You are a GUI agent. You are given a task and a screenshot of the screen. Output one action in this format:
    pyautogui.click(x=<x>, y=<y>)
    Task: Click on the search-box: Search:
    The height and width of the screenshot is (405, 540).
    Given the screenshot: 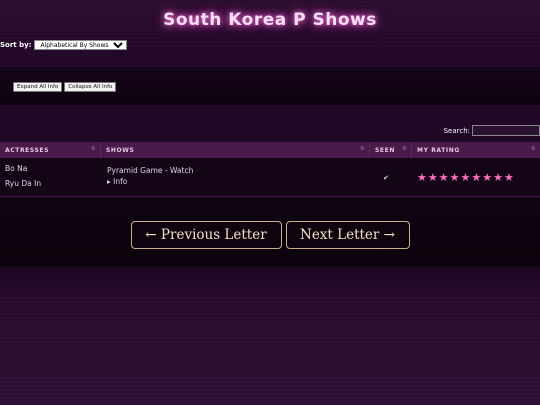 What is the action you would take?
    pyautogui.click(x=492, y=130)
    